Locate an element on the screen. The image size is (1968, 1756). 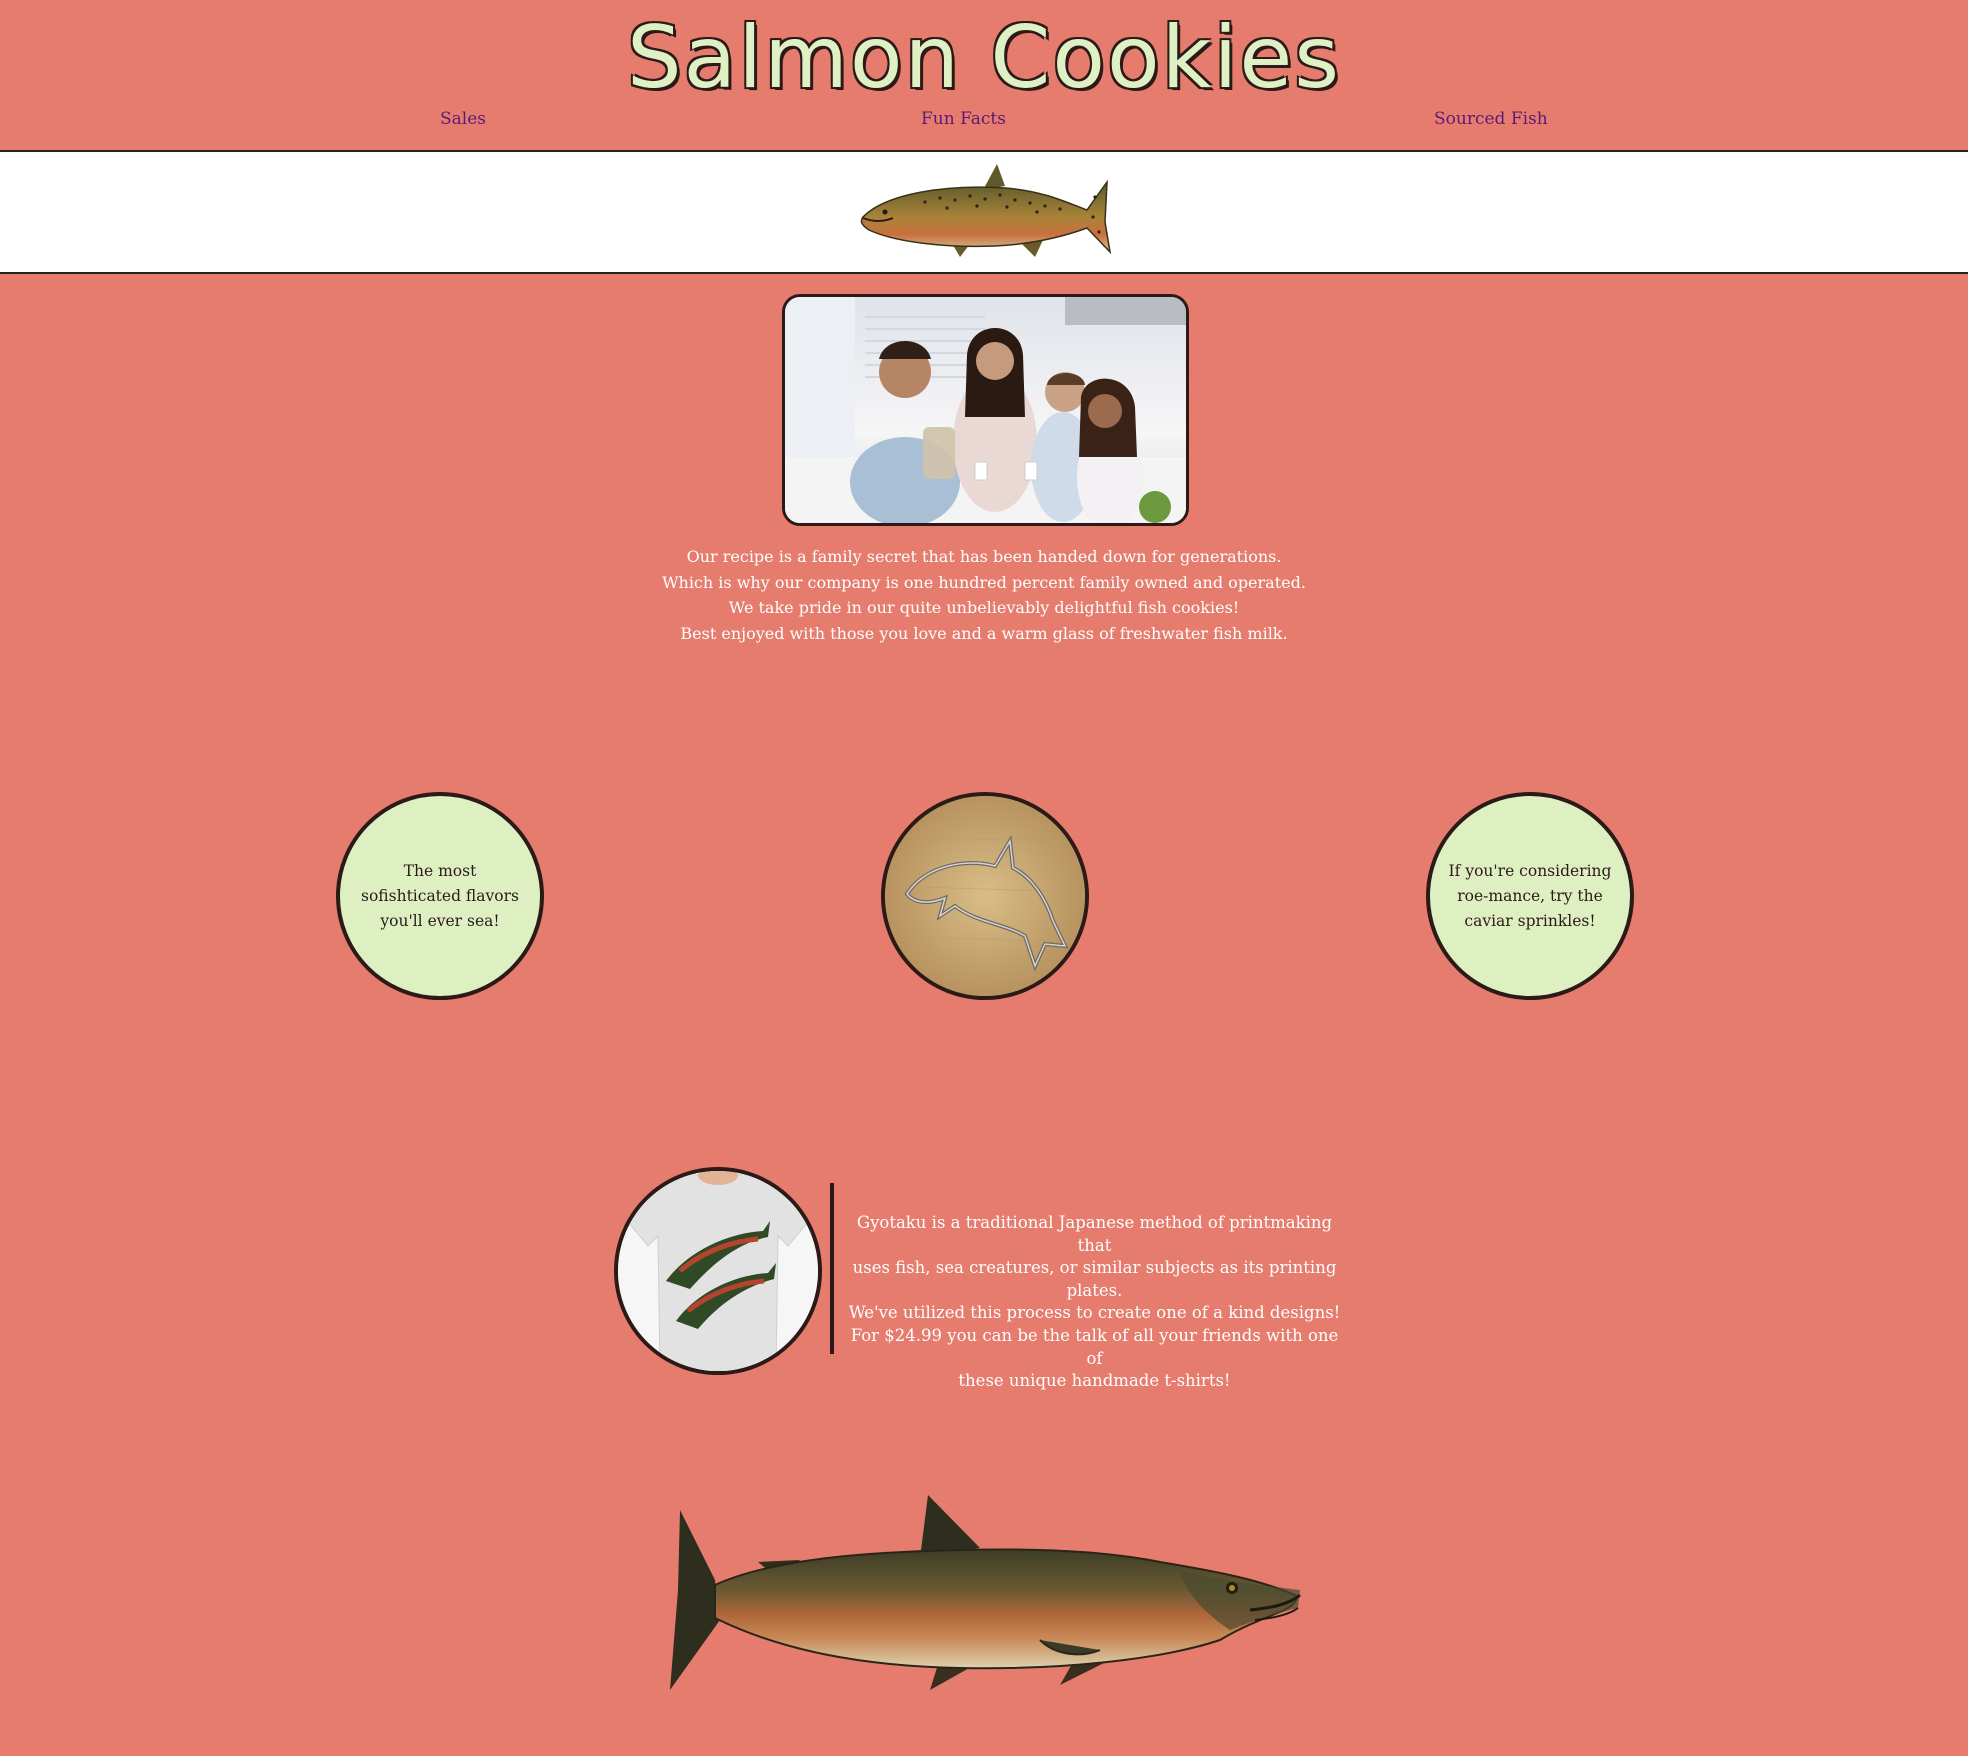
fish-cookie-cutter-icon is located at coordinates (985, 896).